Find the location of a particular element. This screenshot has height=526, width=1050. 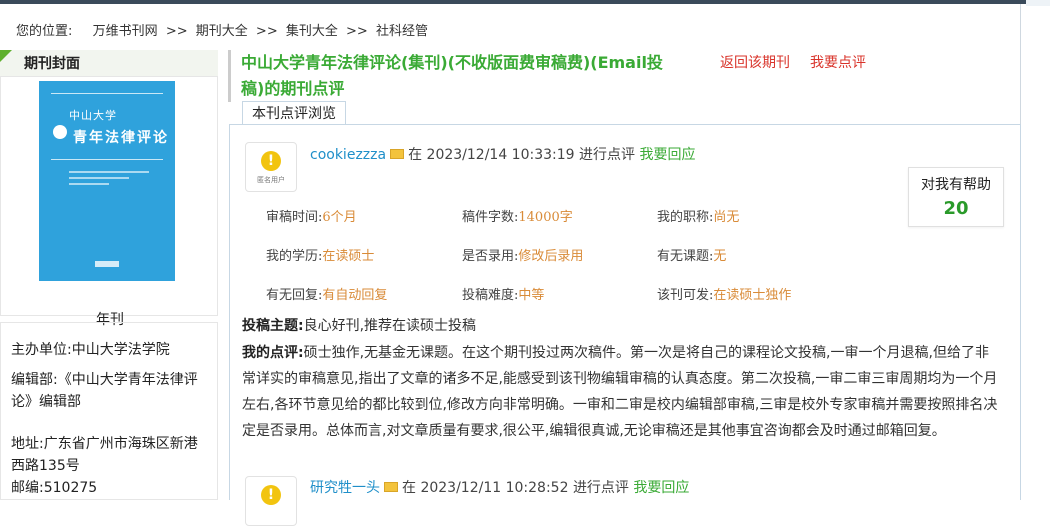

field-value: 尚无 is located at coordinates (726, 217).